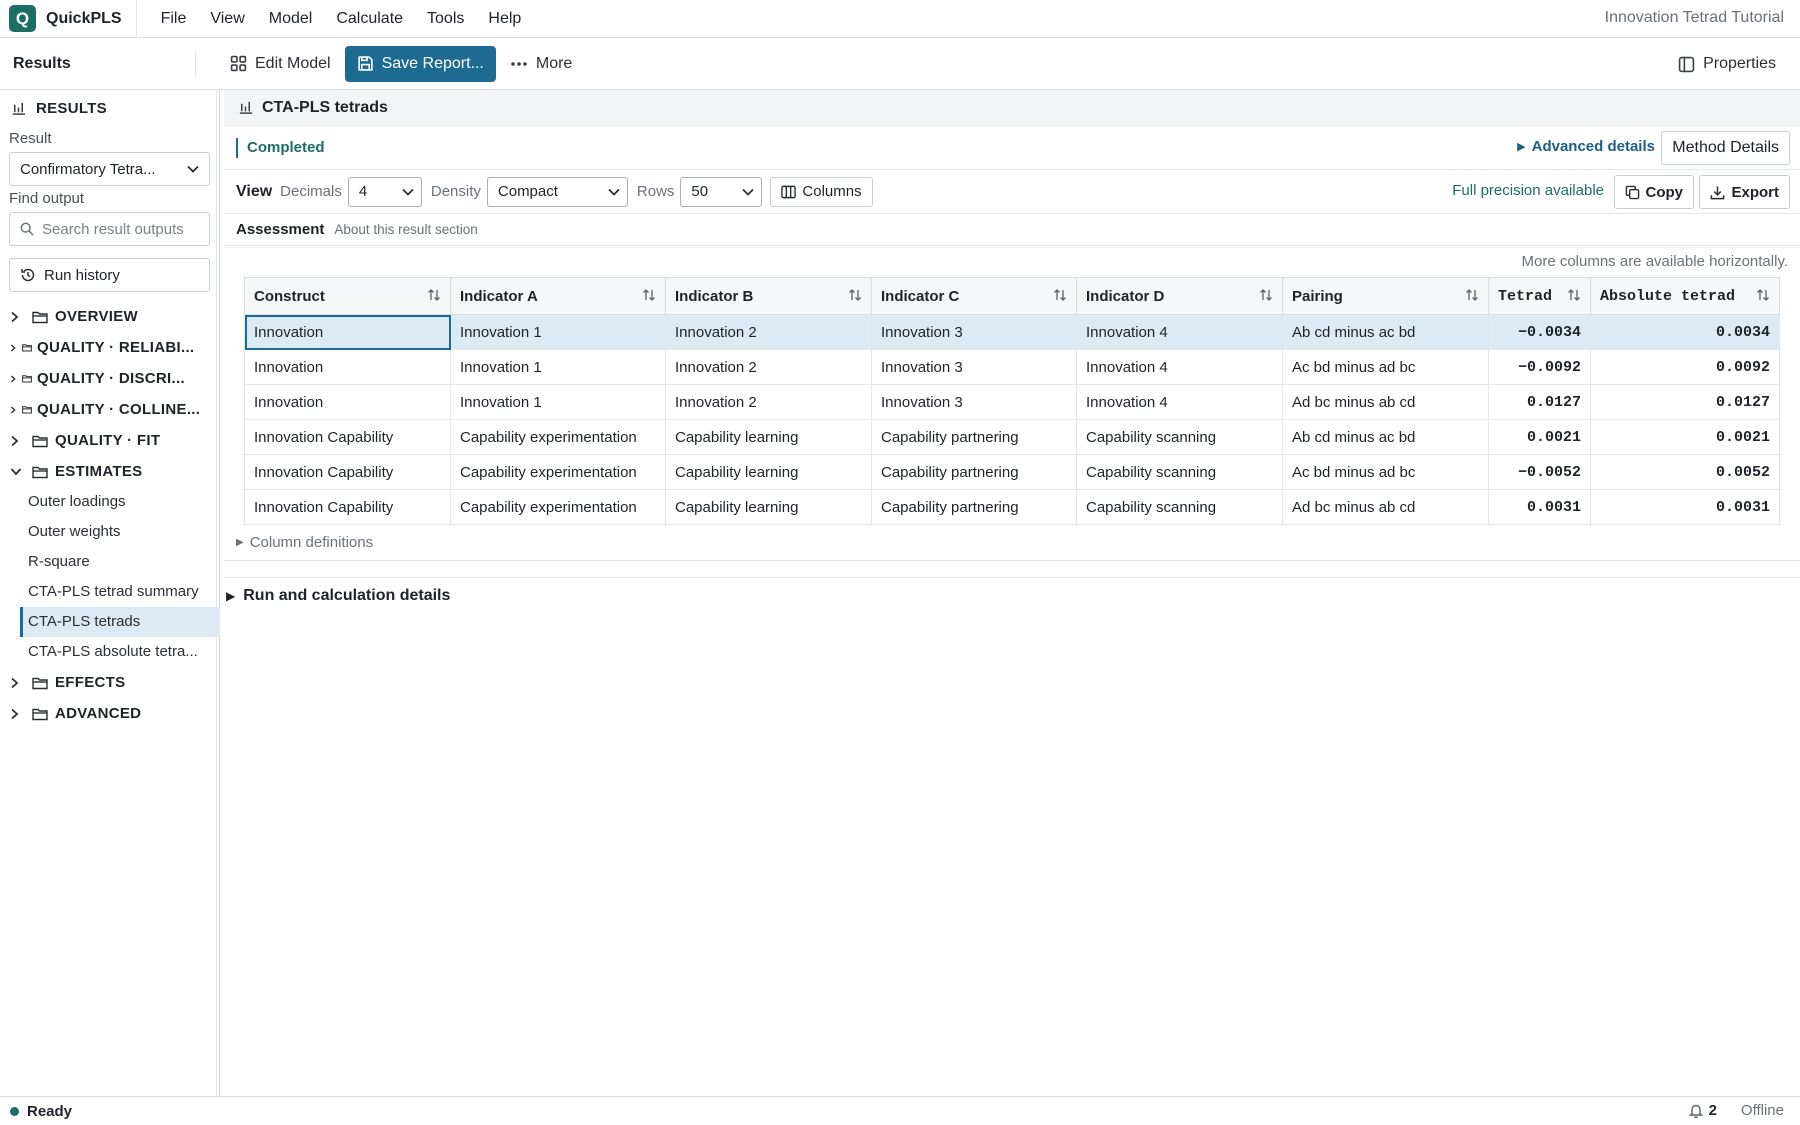  Describe the element at coordinates (1744, 192) in the screenshot. I see `export-button: Export` at that location.